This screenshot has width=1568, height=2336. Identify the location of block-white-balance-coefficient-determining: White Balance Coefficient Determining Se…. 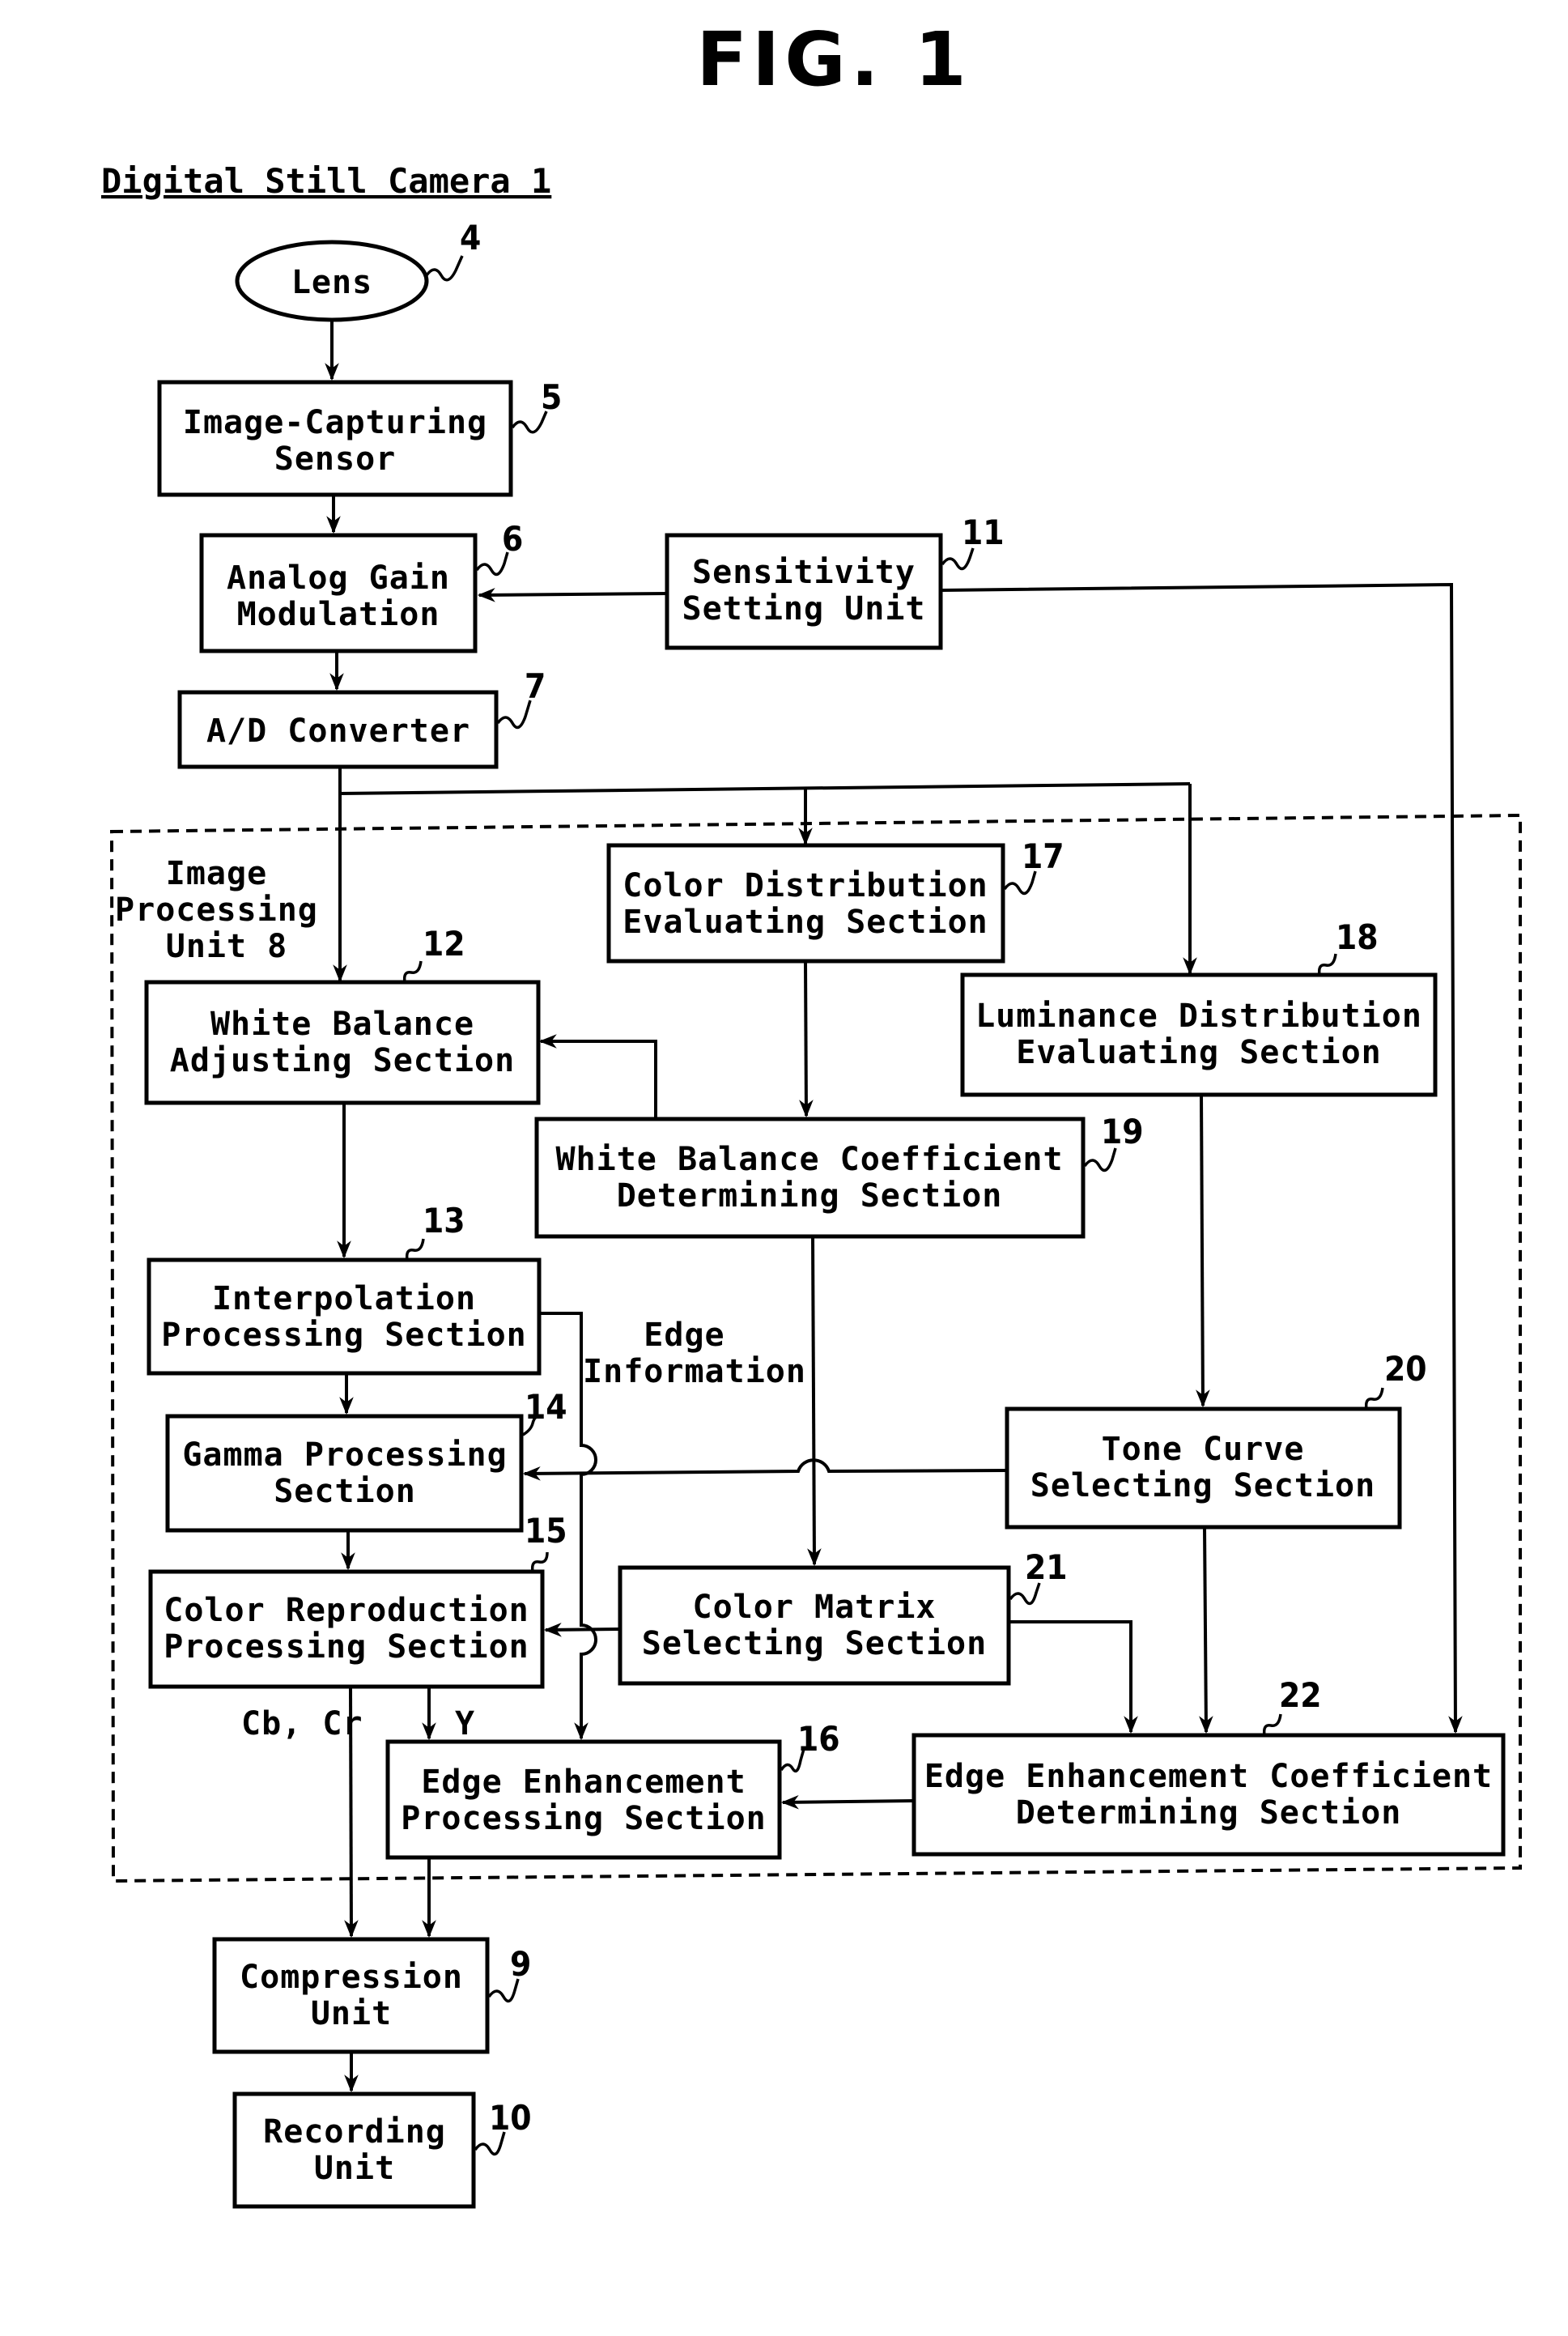
(839, 1175).